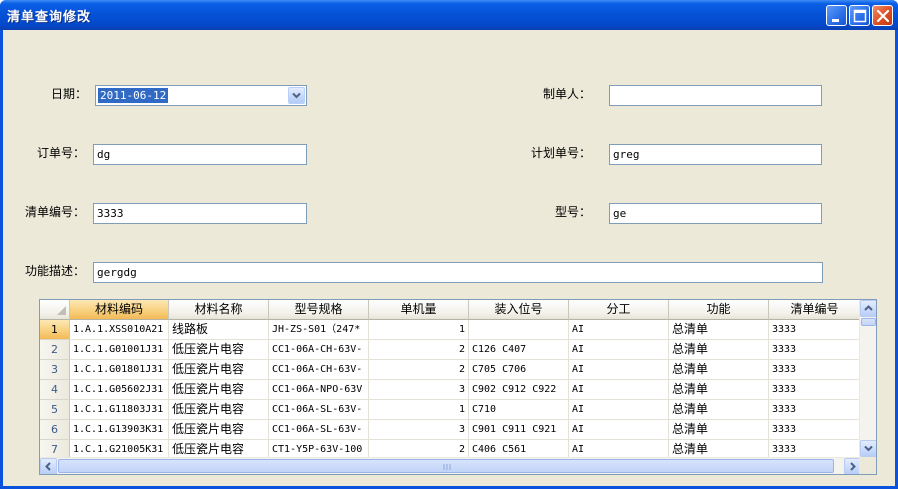  What do you see at coordinates (69, 94) in the screenshot?
I see `date-label: 日期：` at bounding box center [69, 94].